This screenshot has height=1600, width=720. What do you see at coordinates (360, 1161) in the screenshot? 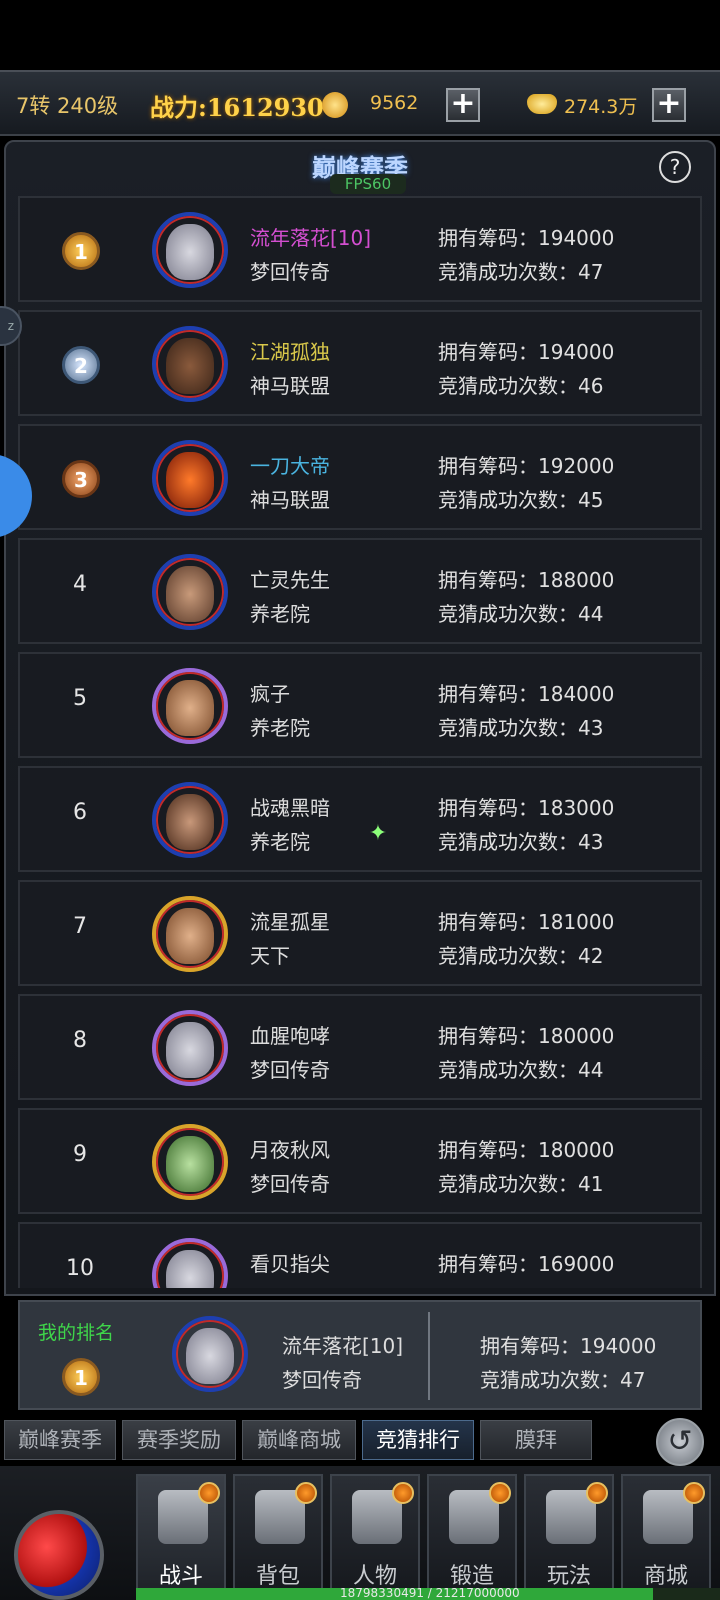
I see `ranking-row: 9 月夜秋风 梦回传奇 拥有筹码：180000 竞猜成功次数：41` at bounding box center [360, 1161].